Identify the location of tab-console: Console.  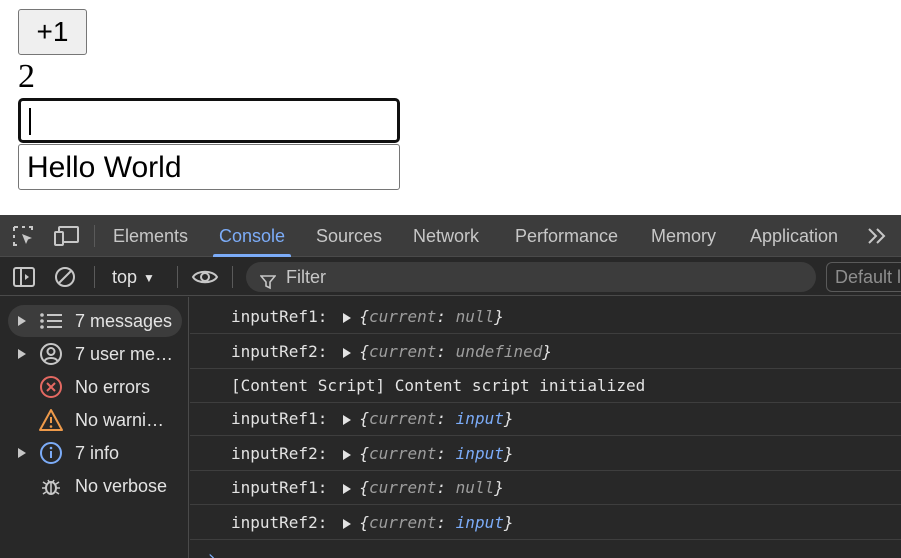
(252, 236).